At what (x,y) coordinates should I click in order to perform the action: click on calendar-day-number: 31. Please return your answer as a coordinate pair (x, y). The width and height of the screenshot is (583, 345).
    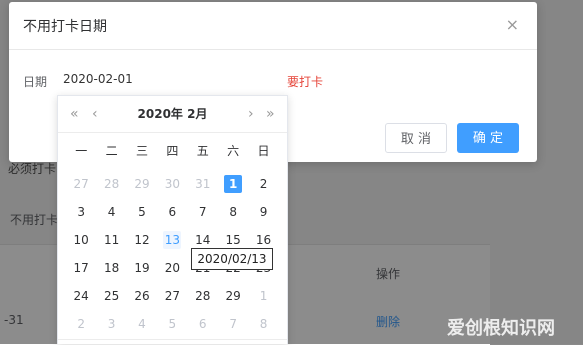
    Looking at the image, I should click on (203, 184).